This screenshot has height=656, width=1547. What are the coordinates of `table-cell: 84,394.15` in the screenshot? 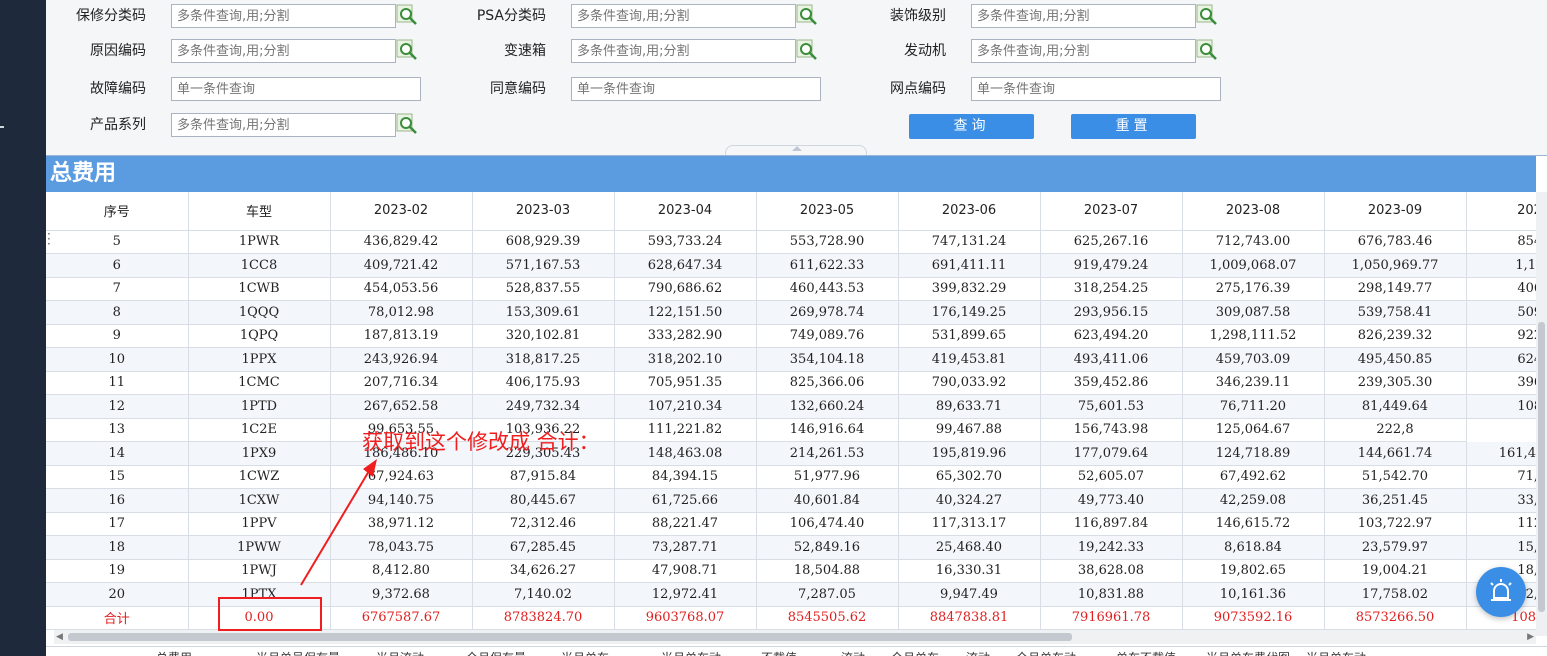 It's located at (685, 477).